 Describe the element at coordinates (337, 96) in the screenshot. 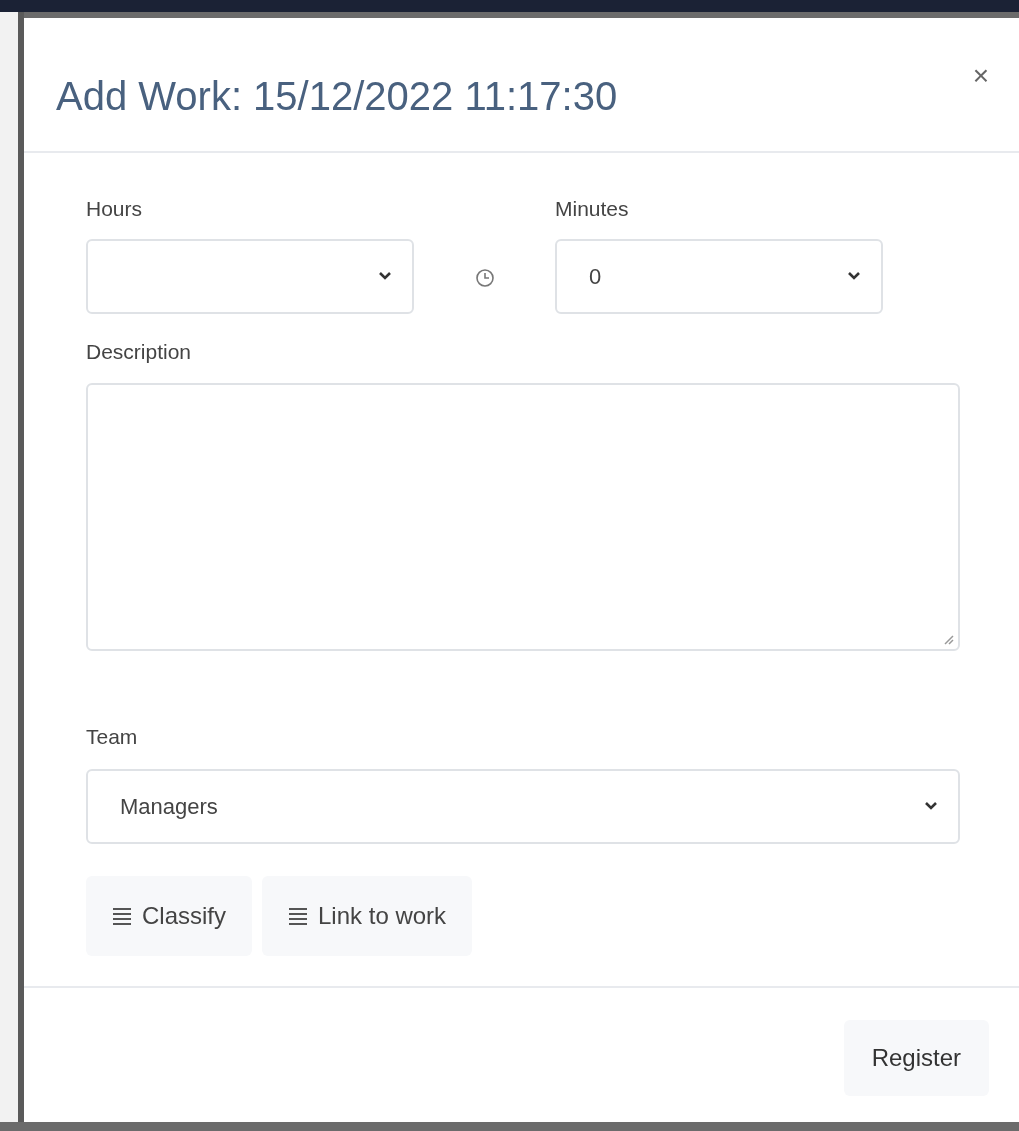

I see `dialog-title: Add Work: 15/12/2022 11:17:30` at that location.